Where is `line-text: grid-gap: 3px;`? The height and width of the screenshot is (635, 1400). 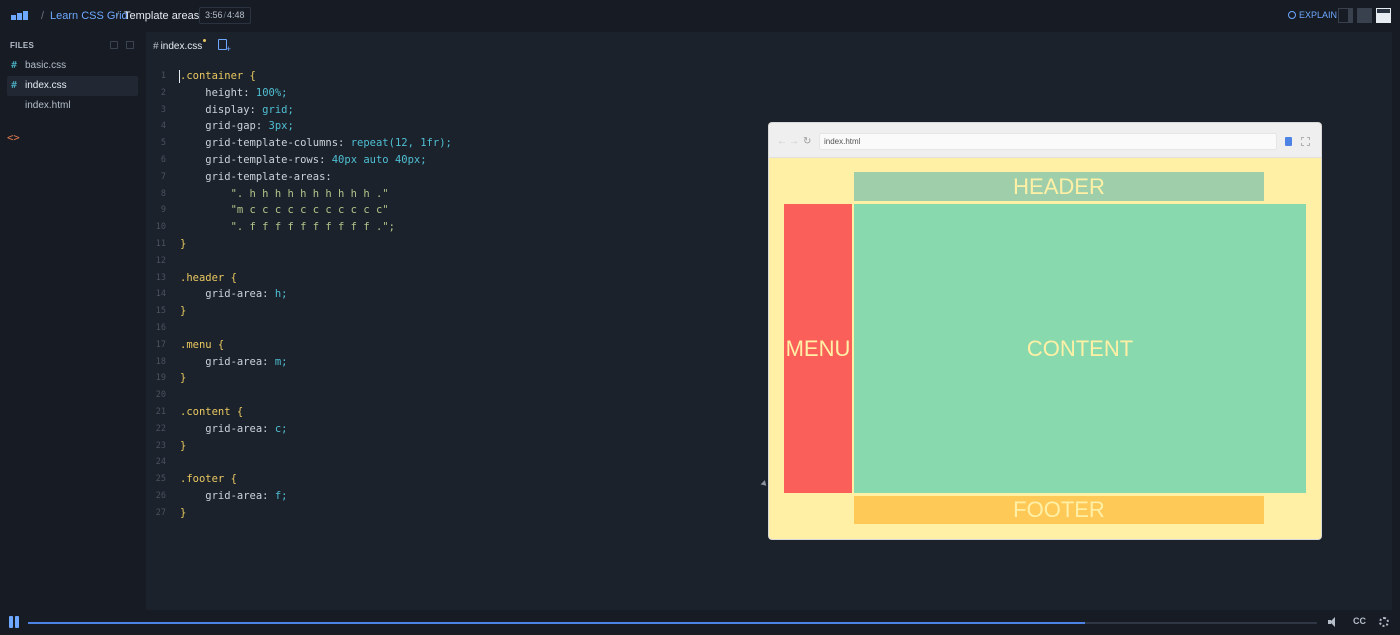 line-text: grid-gap: 3px; is located at coordinates (237, 126).